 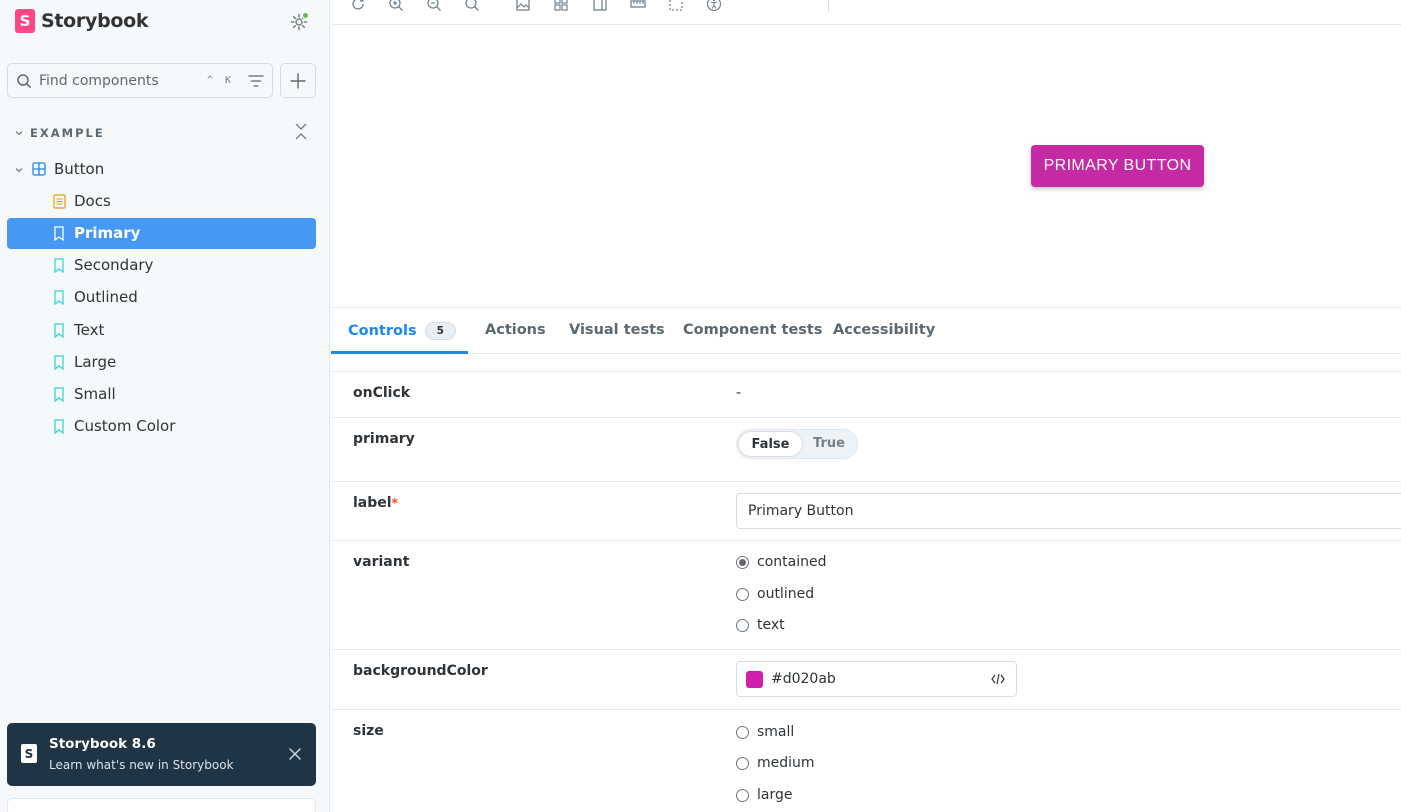 What do you see at coordinates (396, 6) in the screenshot?
I see `zoom-in-icon` at bounding box center [396, 6].